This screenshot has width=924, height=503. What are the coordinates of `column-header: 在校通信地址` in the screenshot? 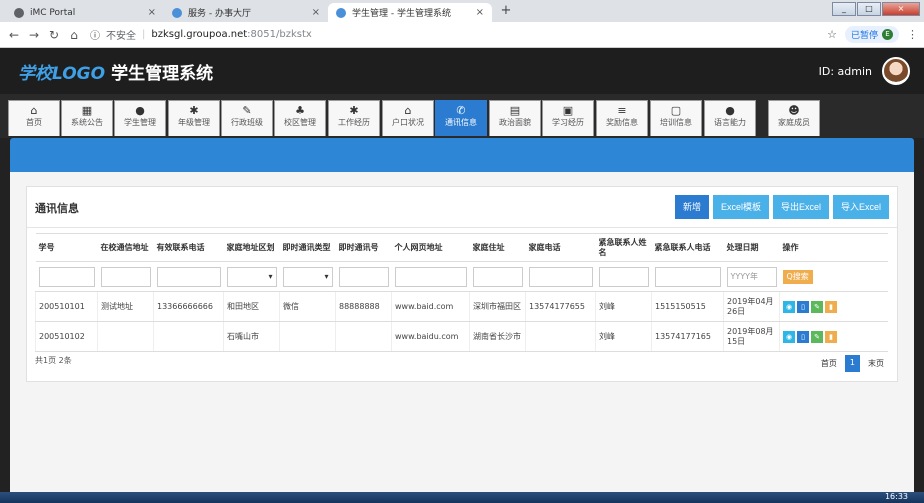 It's located at (125, 247).